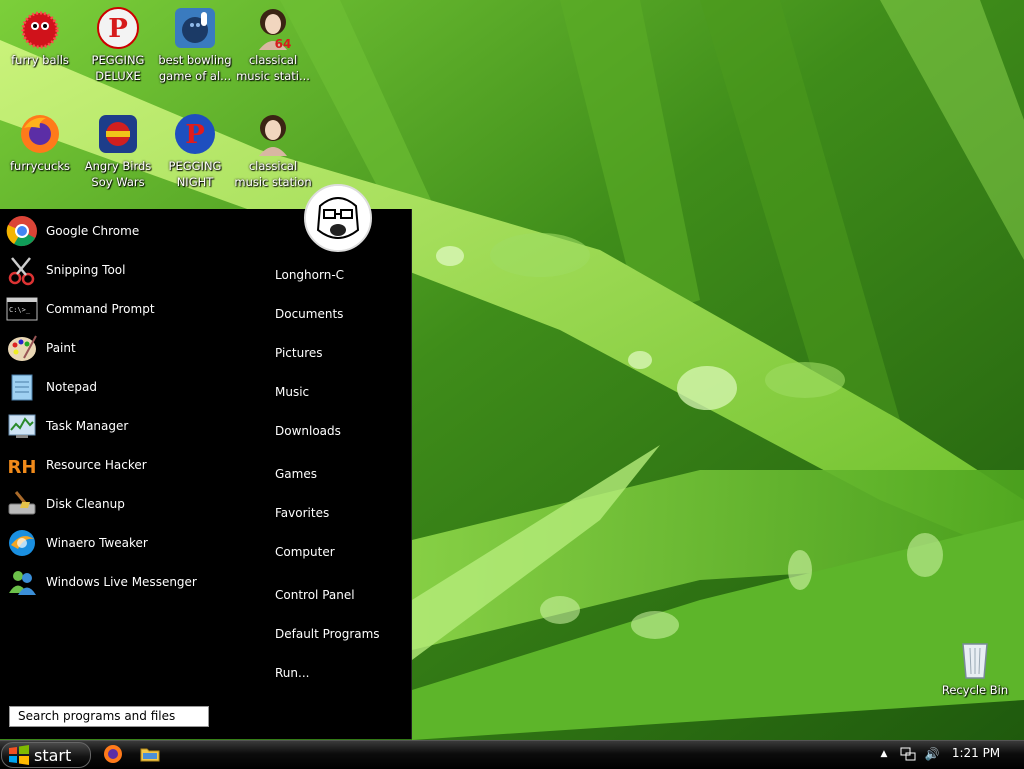 This screenshot has height=769, width=1024. What do you see at coordinates (302, 513) in the screenshot?
I see `start-place-favorites: Favorites` at bounding box center [302, 513].